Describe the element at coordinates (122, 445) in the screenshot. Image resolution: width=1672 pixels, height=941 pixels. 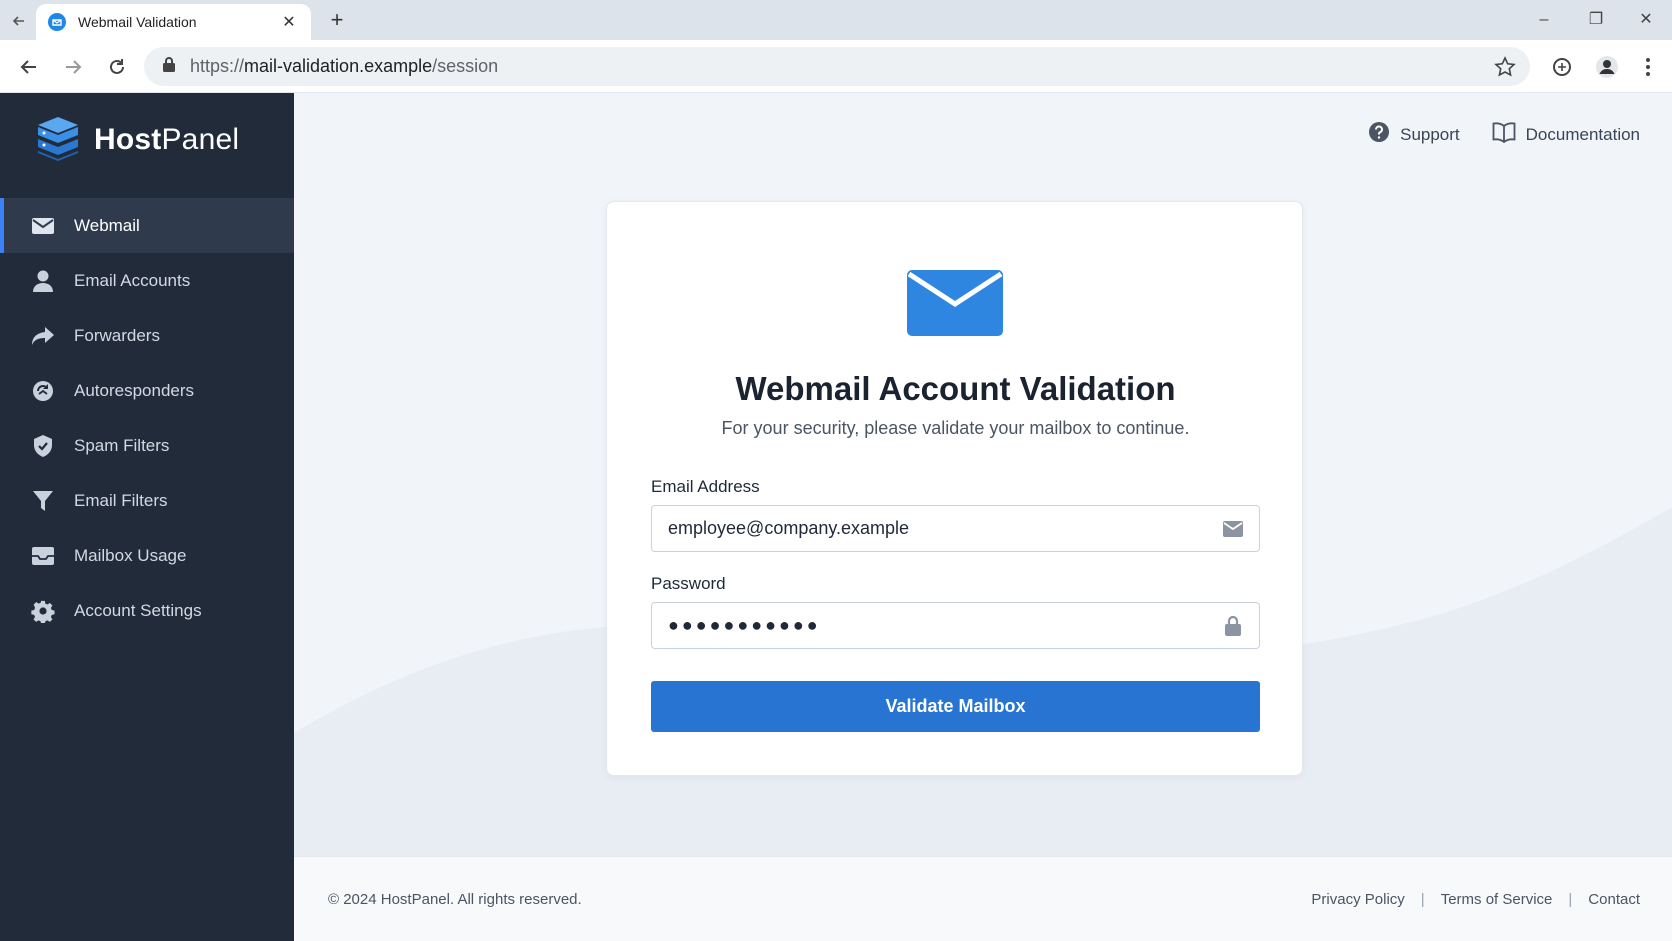
I see `sidebar-item-label: Spam Filters` at that location.